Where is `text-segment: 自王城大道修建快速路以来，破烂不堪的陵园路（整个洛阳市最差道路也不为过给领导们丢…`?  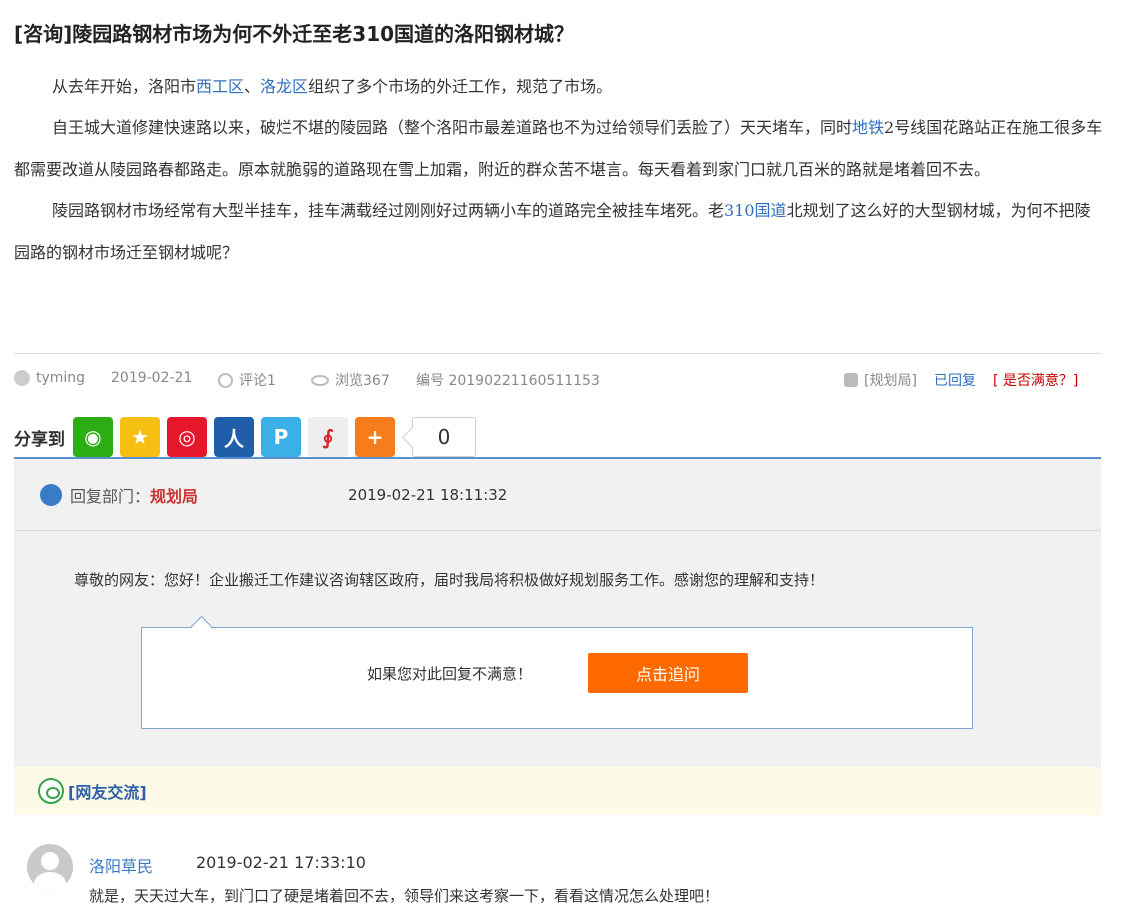
text-segment: 自王城大道修建快速路以来，破烂不堪的陵园路（整个洛阳市最差道路也不为过给领导们丢… is located at coordinates (452, 127).